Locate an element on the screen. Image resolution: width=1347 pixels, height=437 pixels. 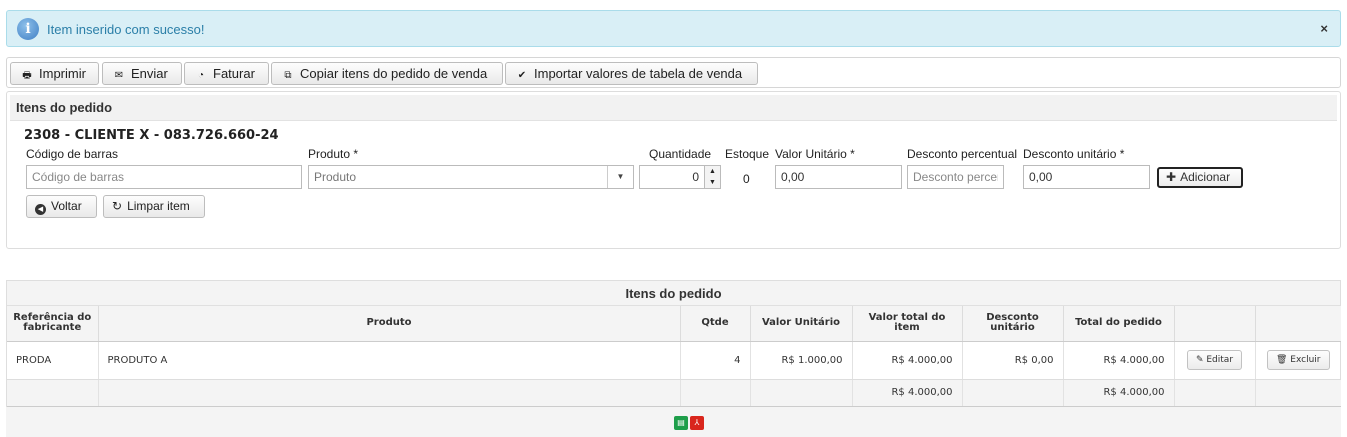
pencil-icon: ✎ is located at coordinates (1199, 360).